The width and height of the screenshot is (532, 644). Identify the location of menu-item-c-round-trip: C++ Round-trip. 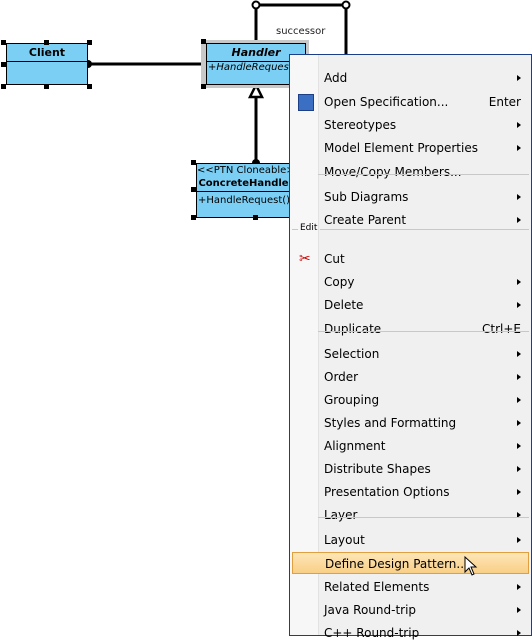
(410, 633).